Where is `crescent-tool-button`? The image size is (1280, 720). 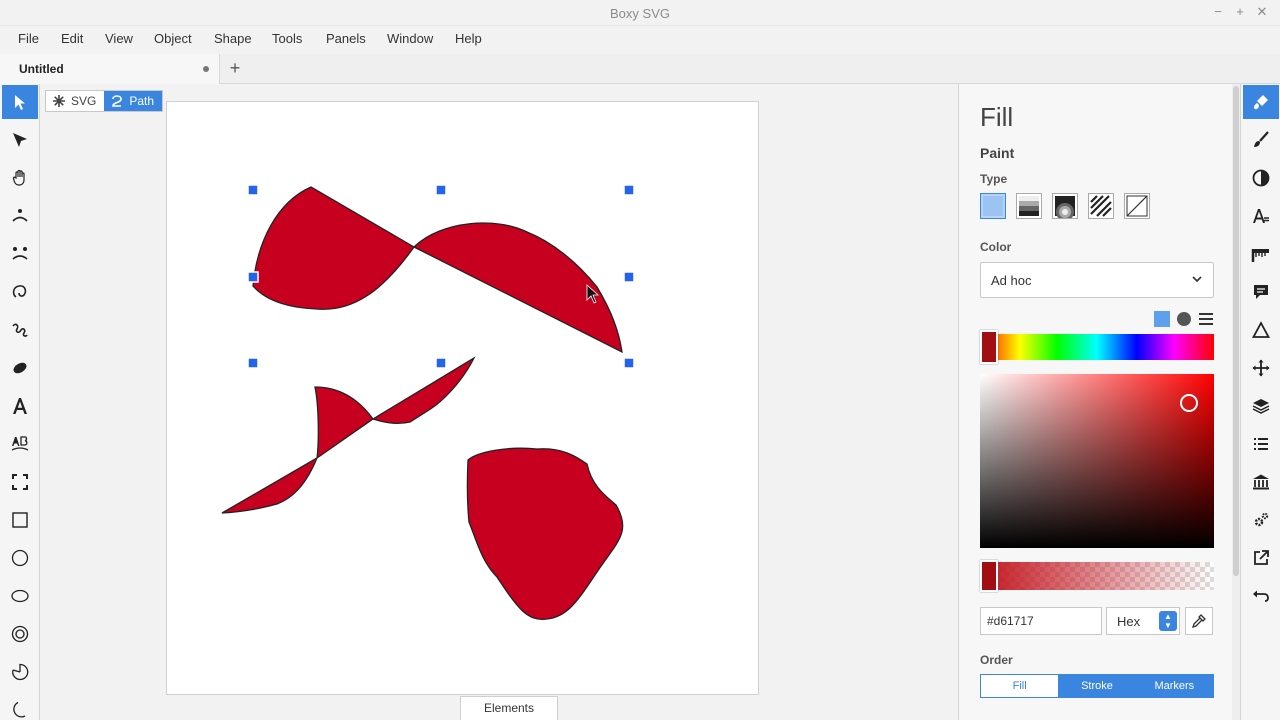
crescent-tool-button is located at coordinates (20, 706).